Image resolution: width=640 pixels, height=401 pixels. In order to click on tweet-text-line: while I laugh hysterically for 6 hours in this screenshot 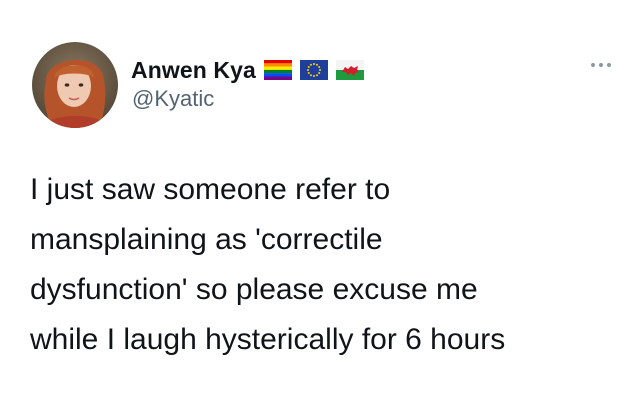, I will do `click(268, 339)`.